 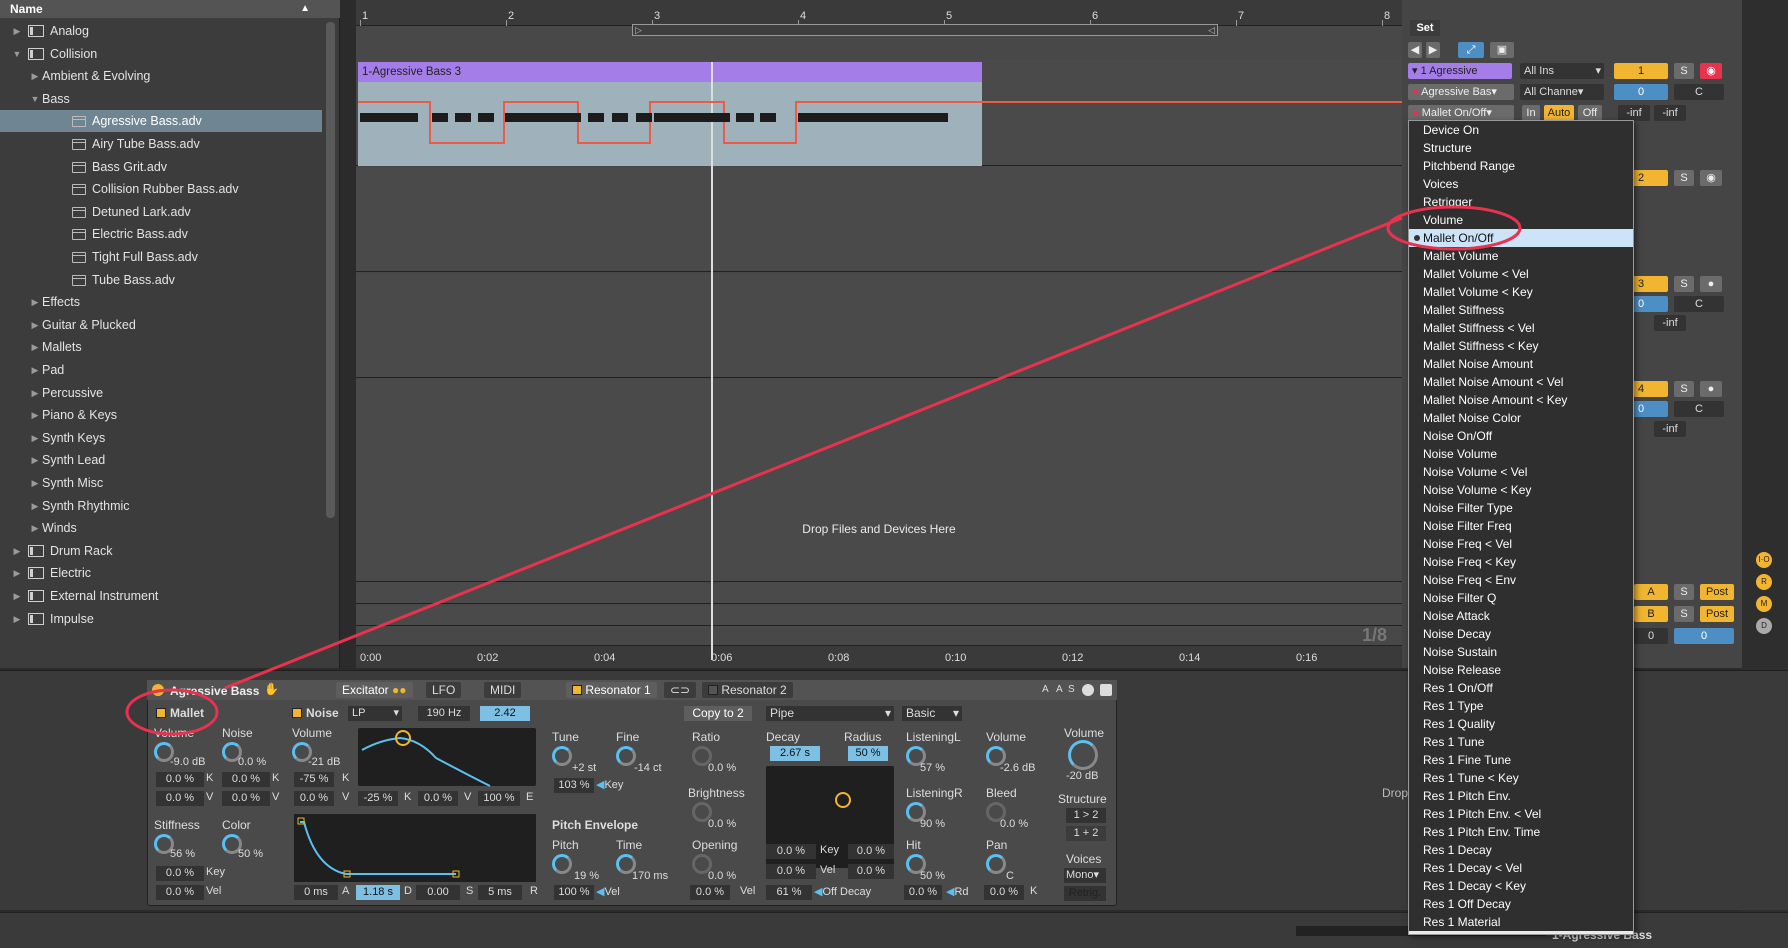 What do you see at coordinates (795, 753) in the screenshot?
I see `decay-field: 2.67 s` at bounding box center [795, 753].